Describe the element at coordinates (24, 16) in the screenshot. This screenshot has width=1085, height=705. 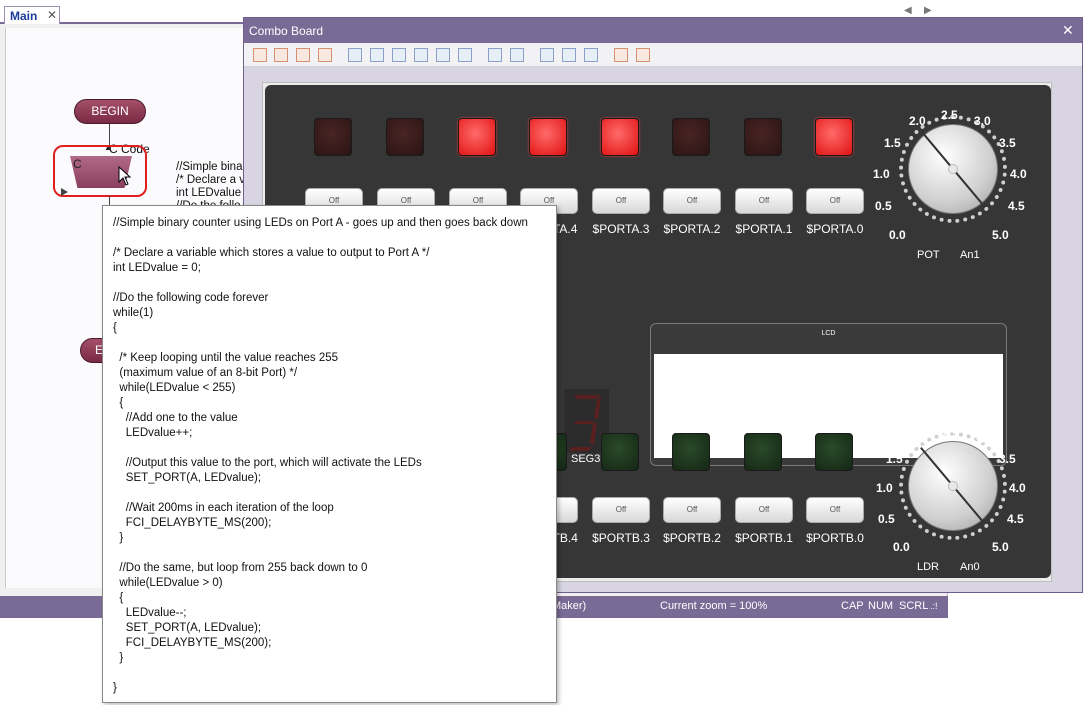
I see `tab-main-label: Main` at that location.